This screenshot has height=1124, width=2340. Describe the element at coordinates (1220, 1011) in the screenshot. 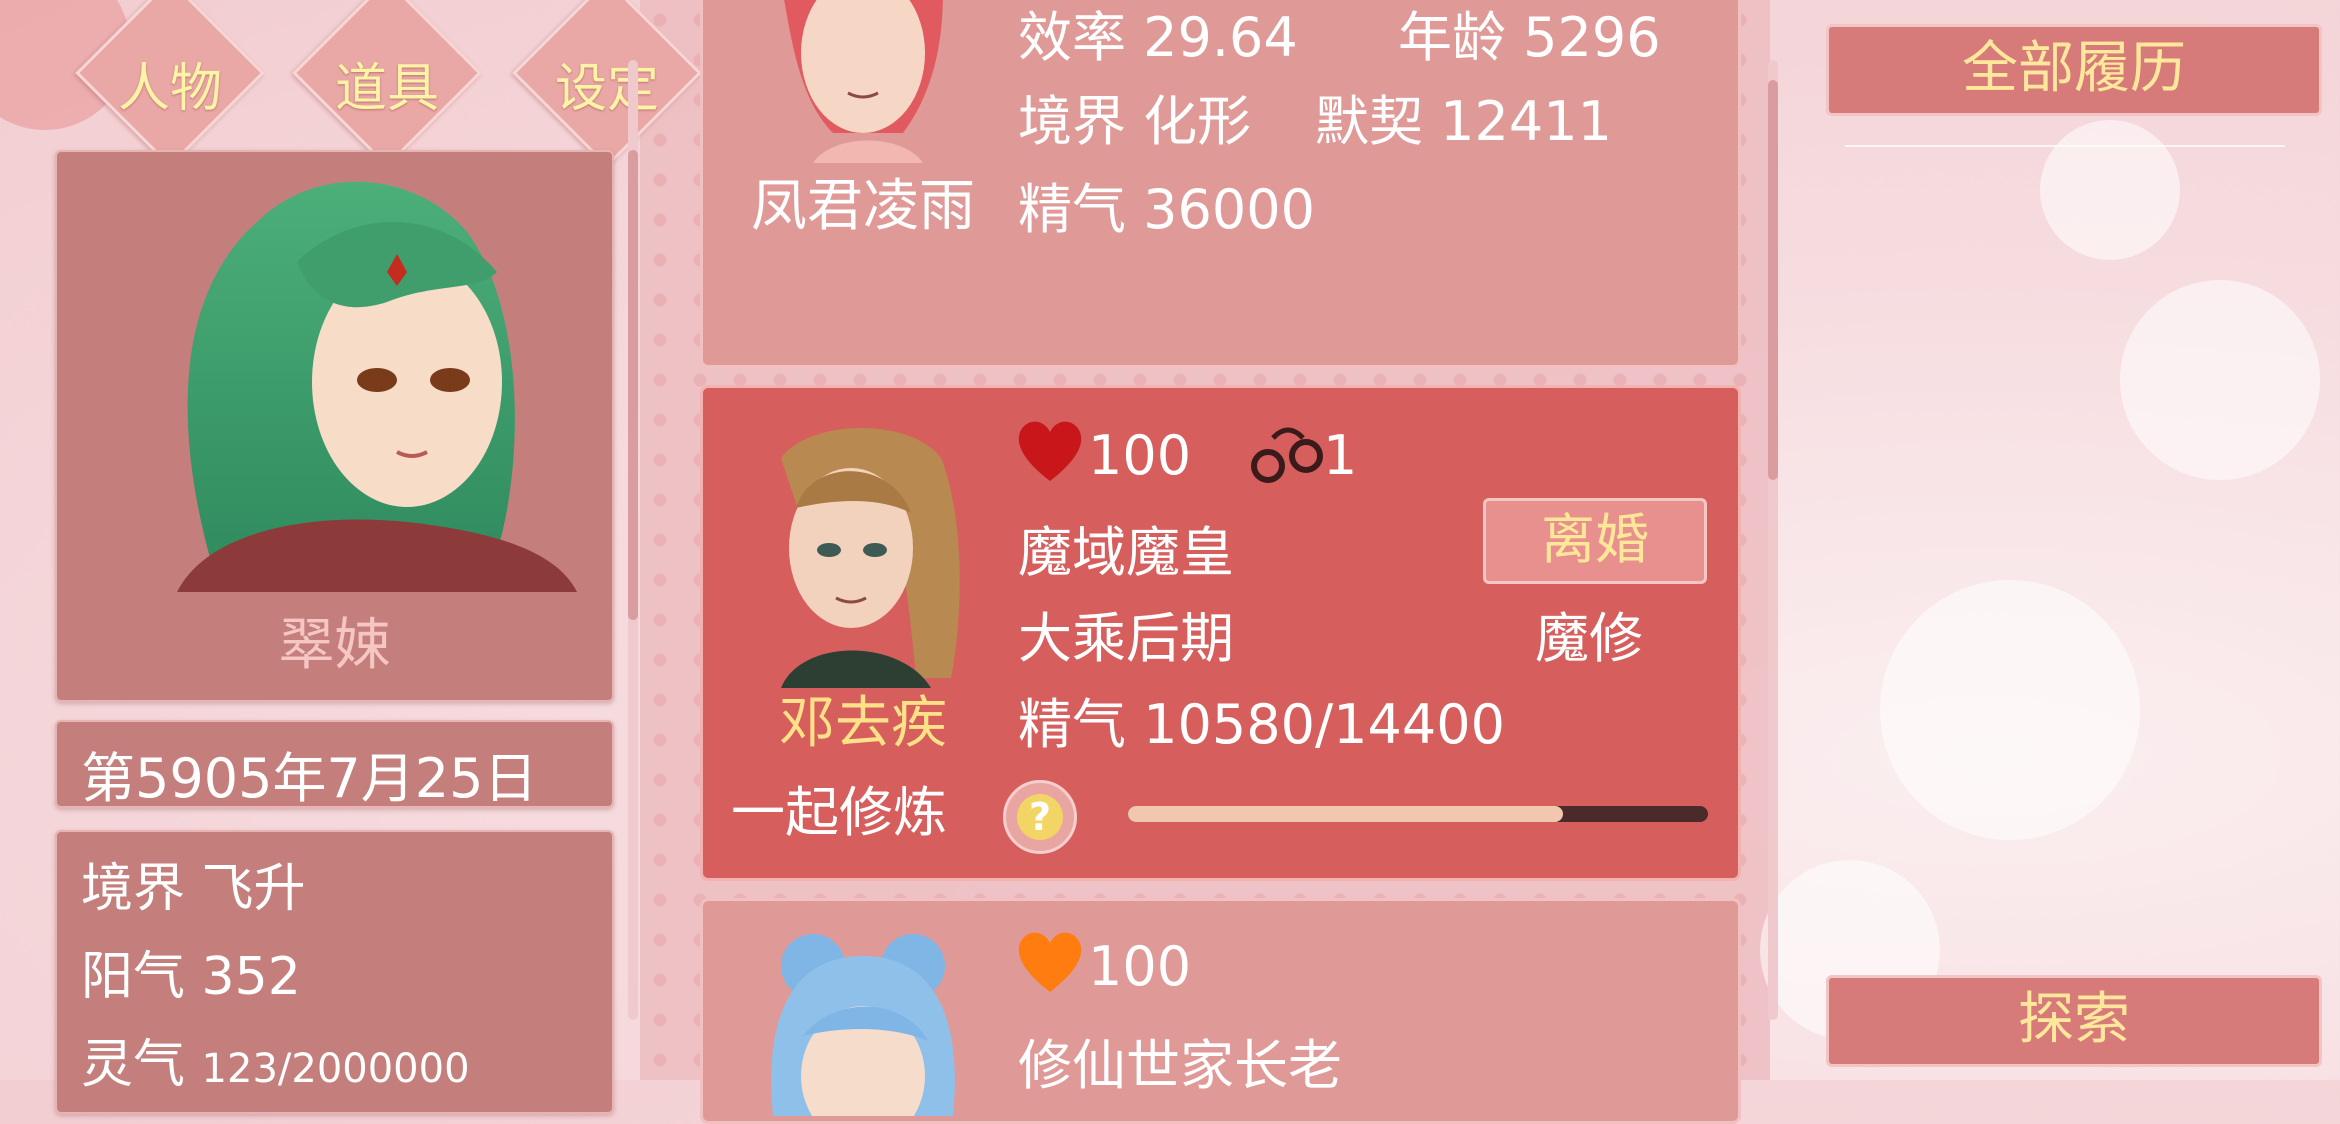

I see `character-card: 100 修仙世家长老` at that location.